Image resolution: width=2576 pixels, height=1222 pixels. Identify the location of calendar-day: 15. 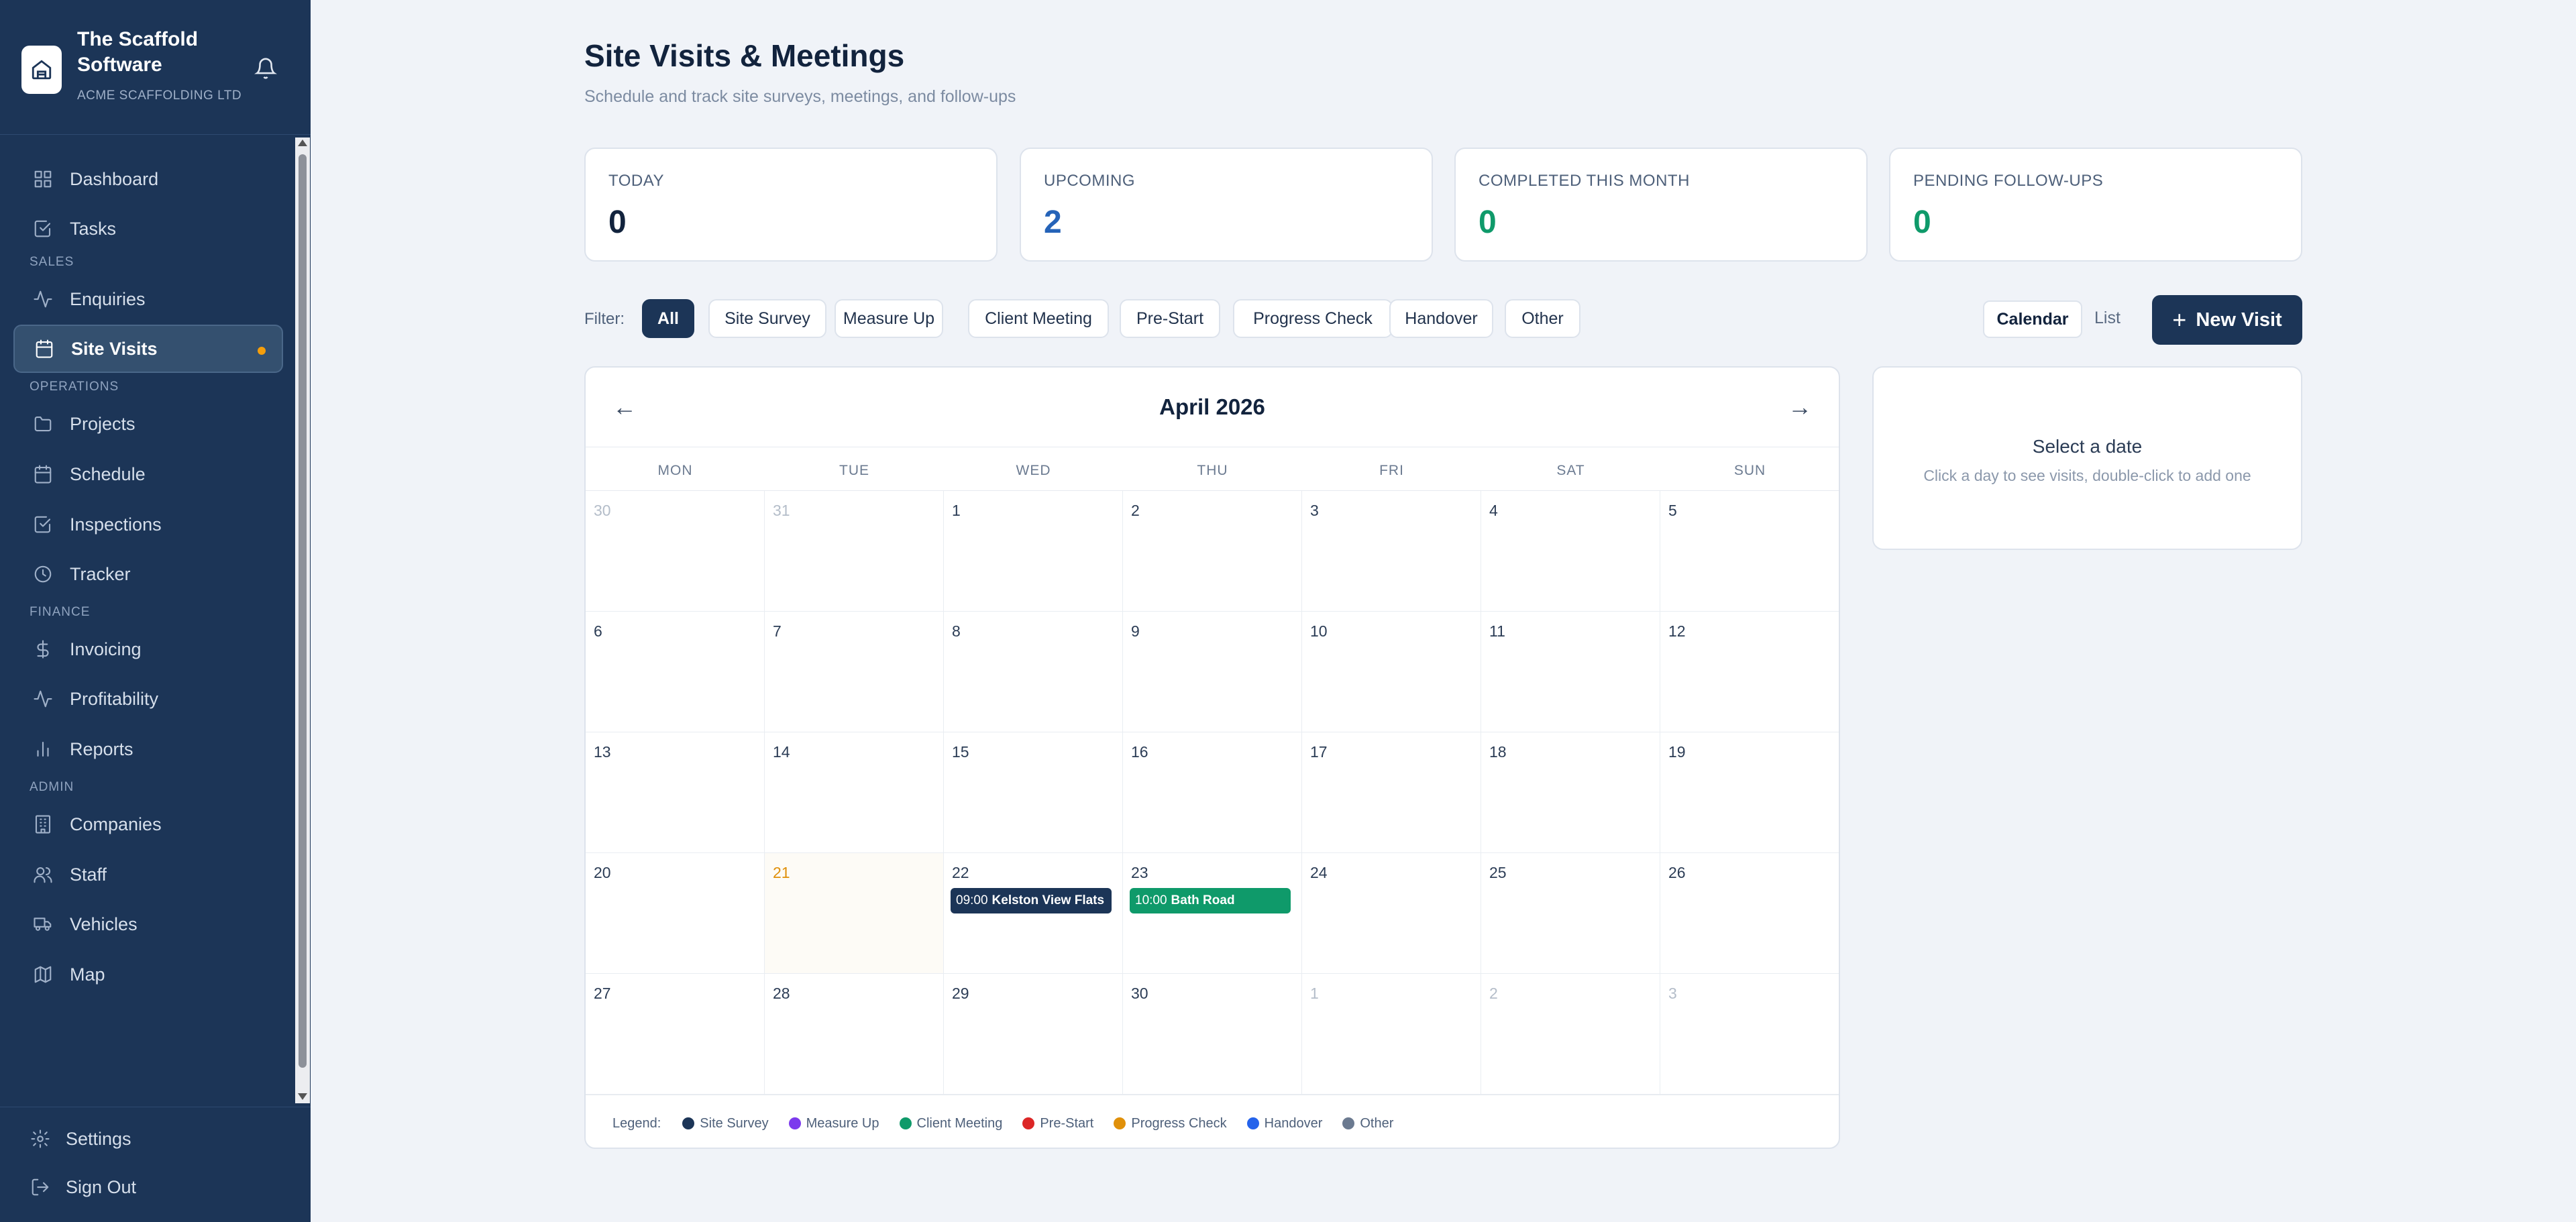
(1033, 792).